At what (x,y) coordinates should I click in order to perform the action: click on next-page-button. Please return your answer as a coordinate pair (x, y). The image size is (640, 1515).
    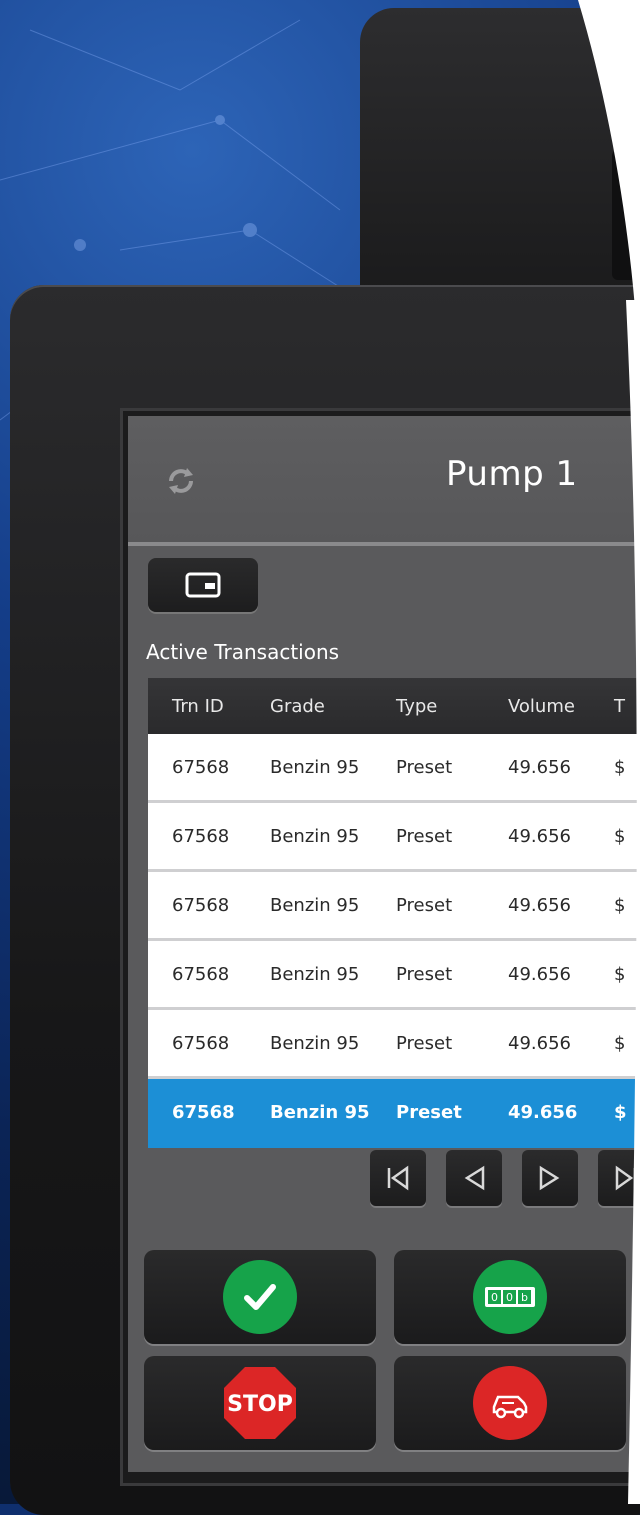
    Looking at the image, I should click on (550, 1178).